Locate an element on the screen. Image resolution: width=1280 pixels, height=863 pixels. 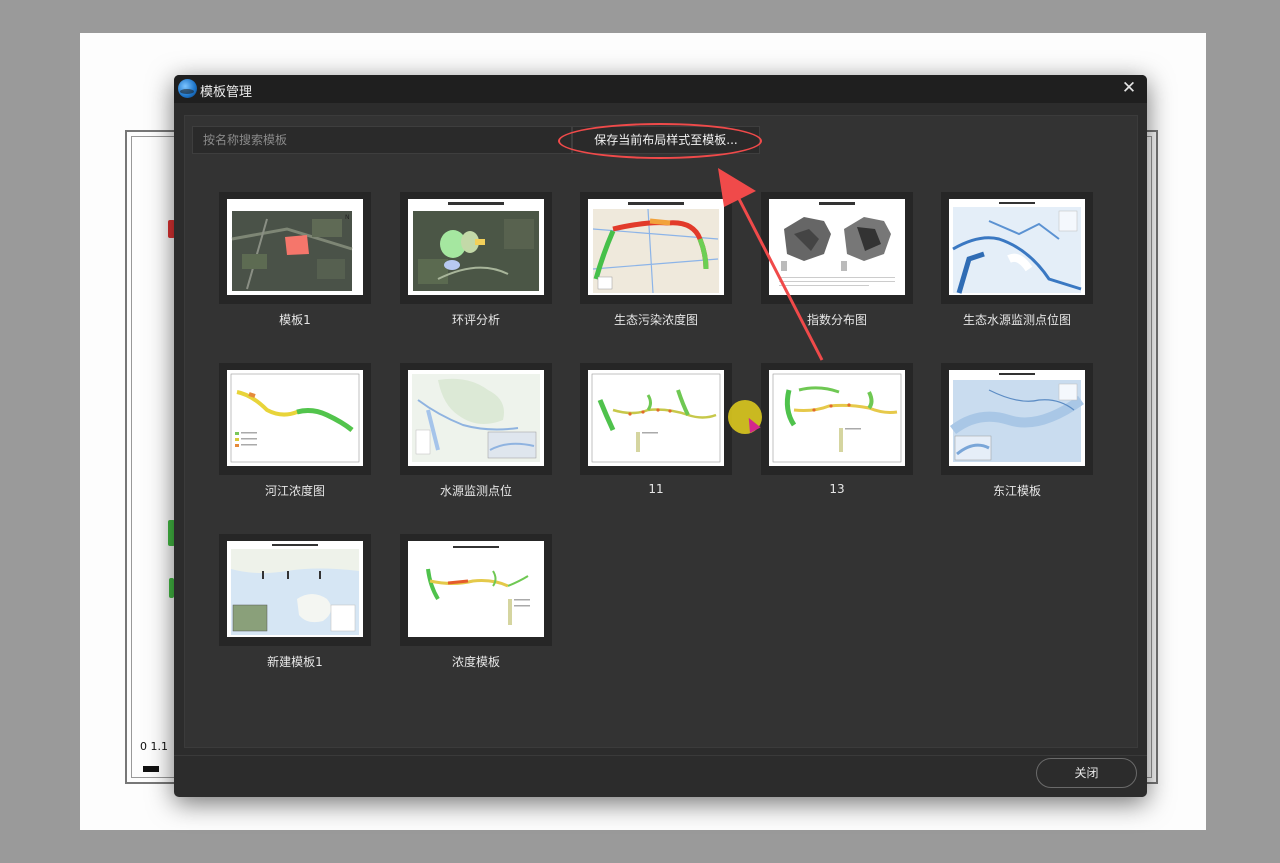
river-small-thumbnail is located at coordinates (476, 589).